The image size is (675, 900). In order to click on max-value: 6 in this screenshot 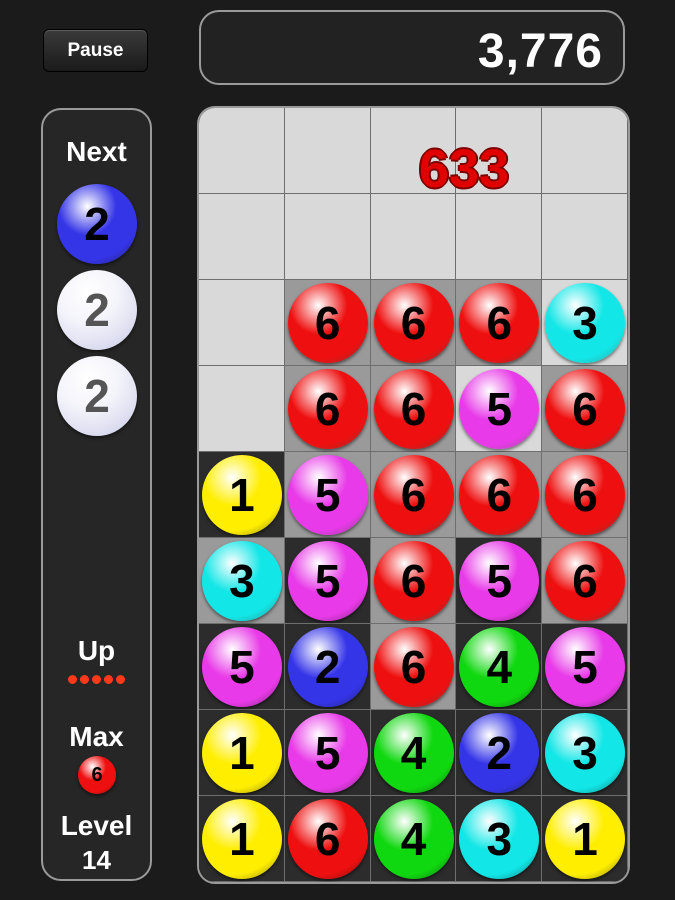, I will do `click(97, 774)`.